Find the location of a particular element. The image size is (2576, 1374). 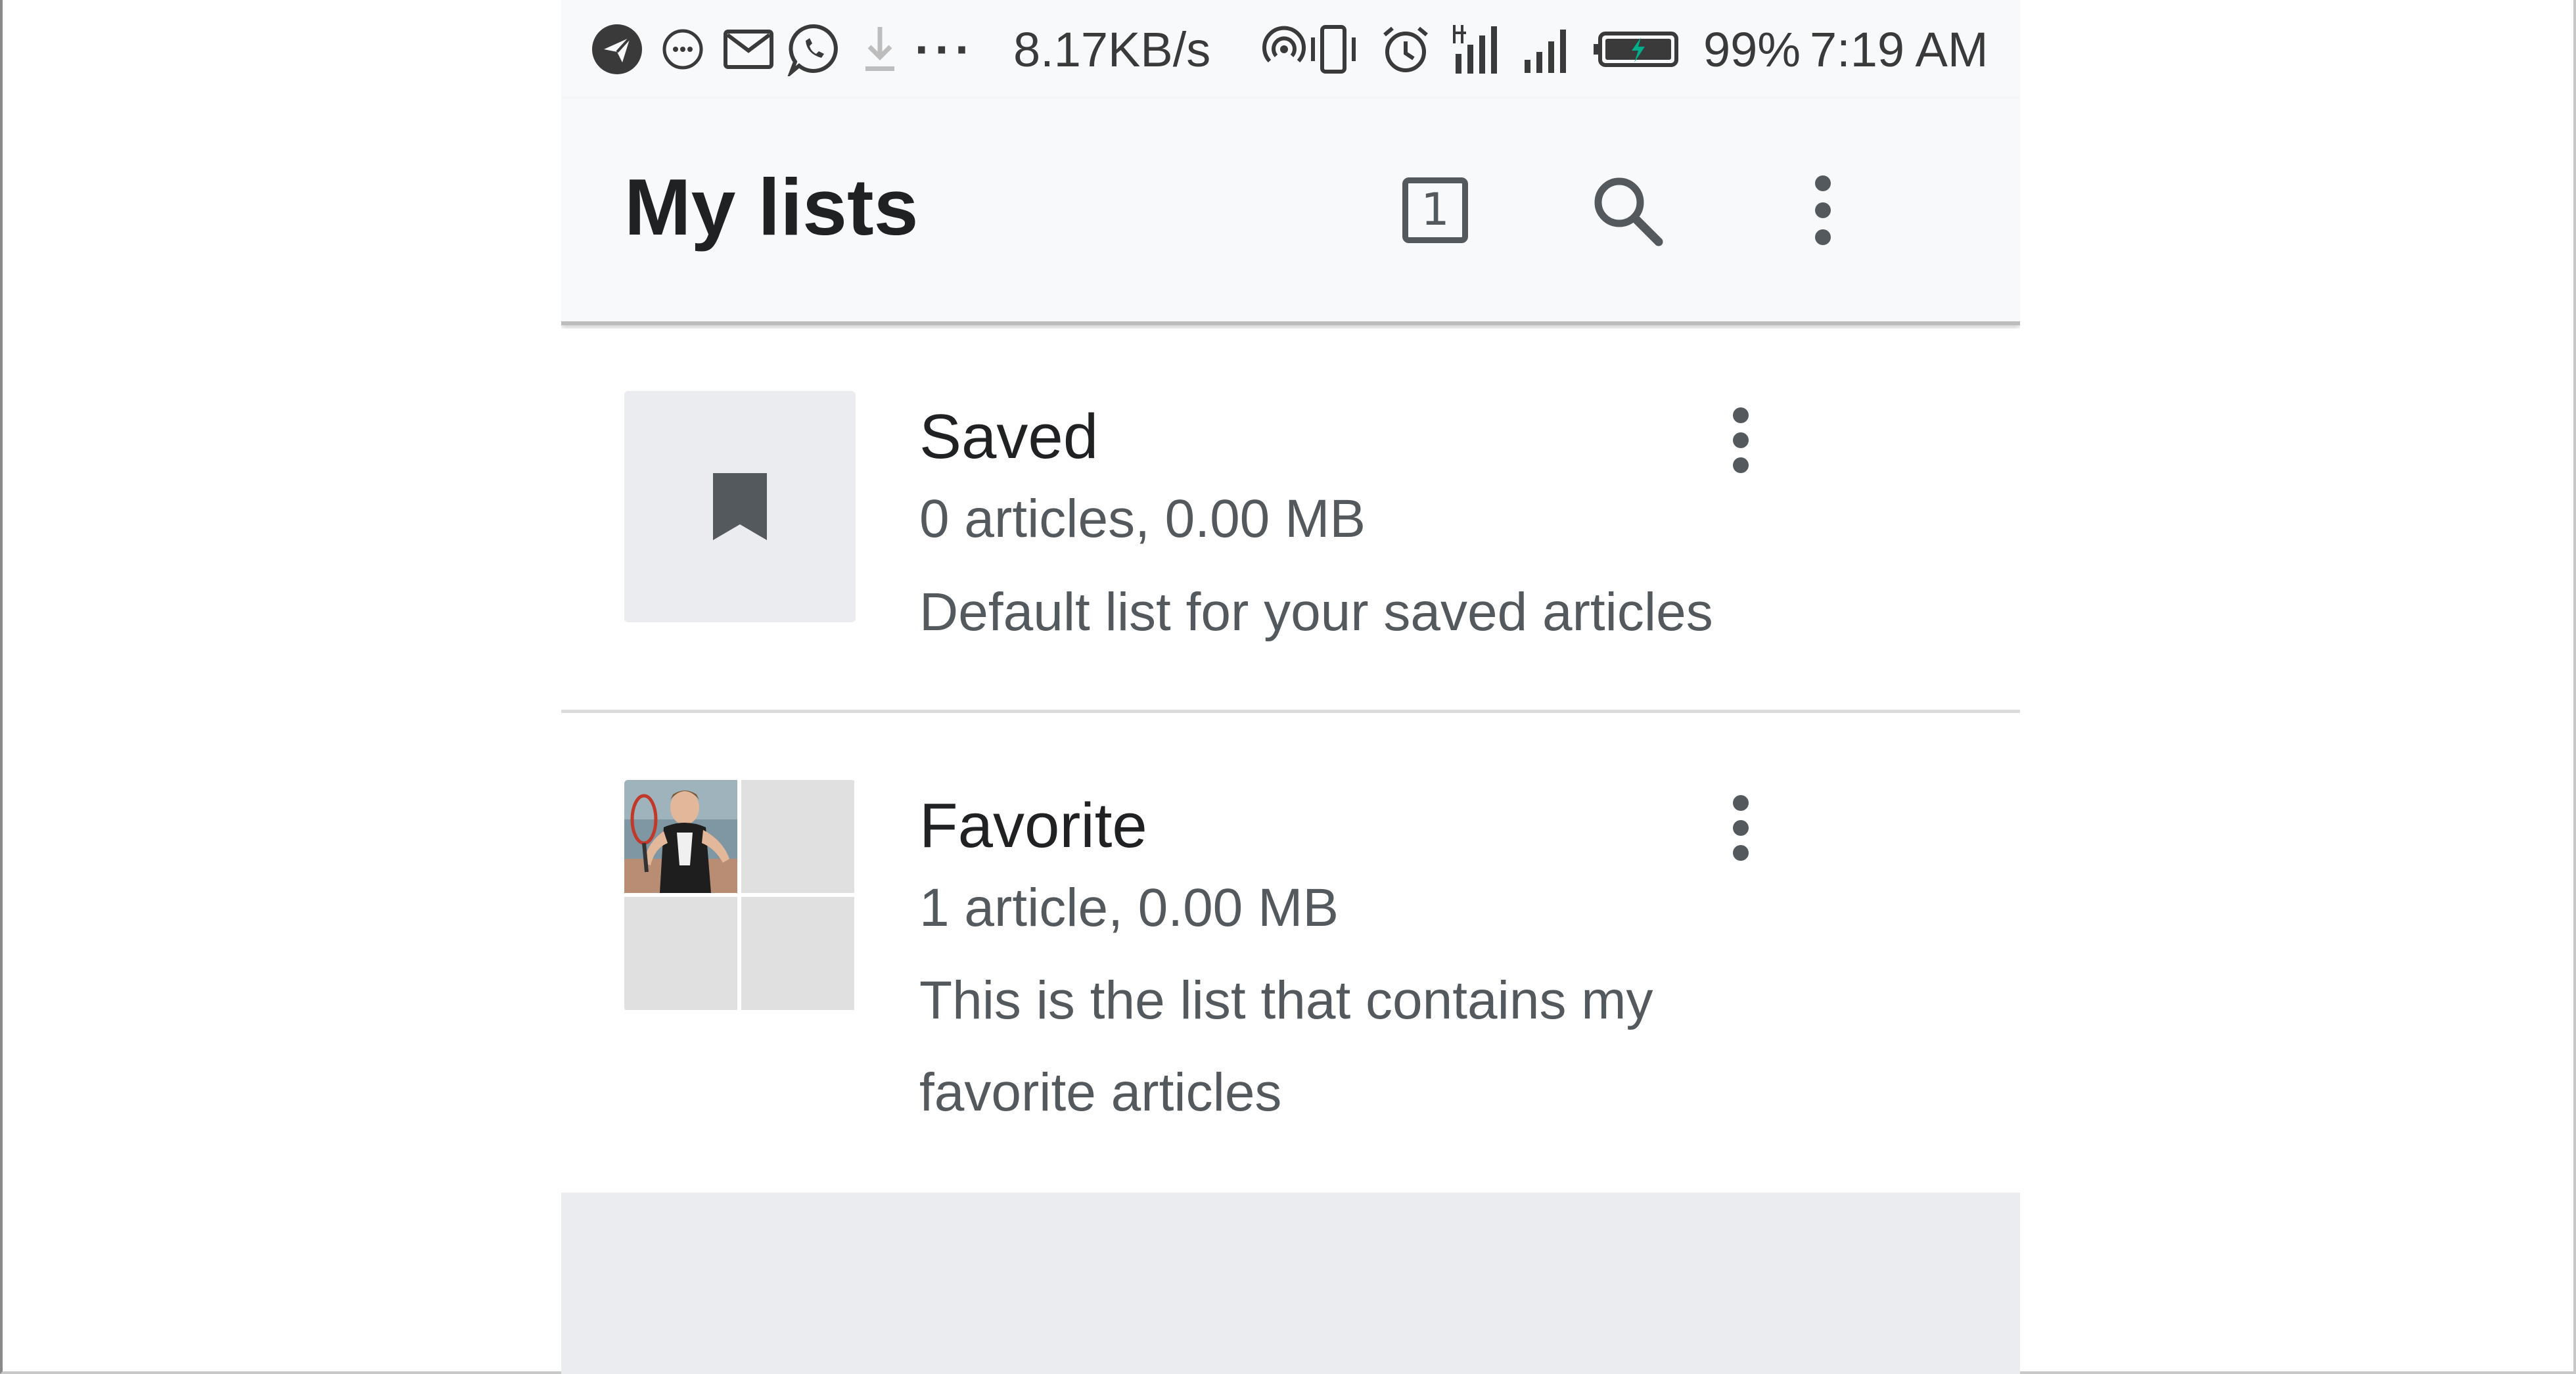

gmail-icon is located at coordinates (748, 49).